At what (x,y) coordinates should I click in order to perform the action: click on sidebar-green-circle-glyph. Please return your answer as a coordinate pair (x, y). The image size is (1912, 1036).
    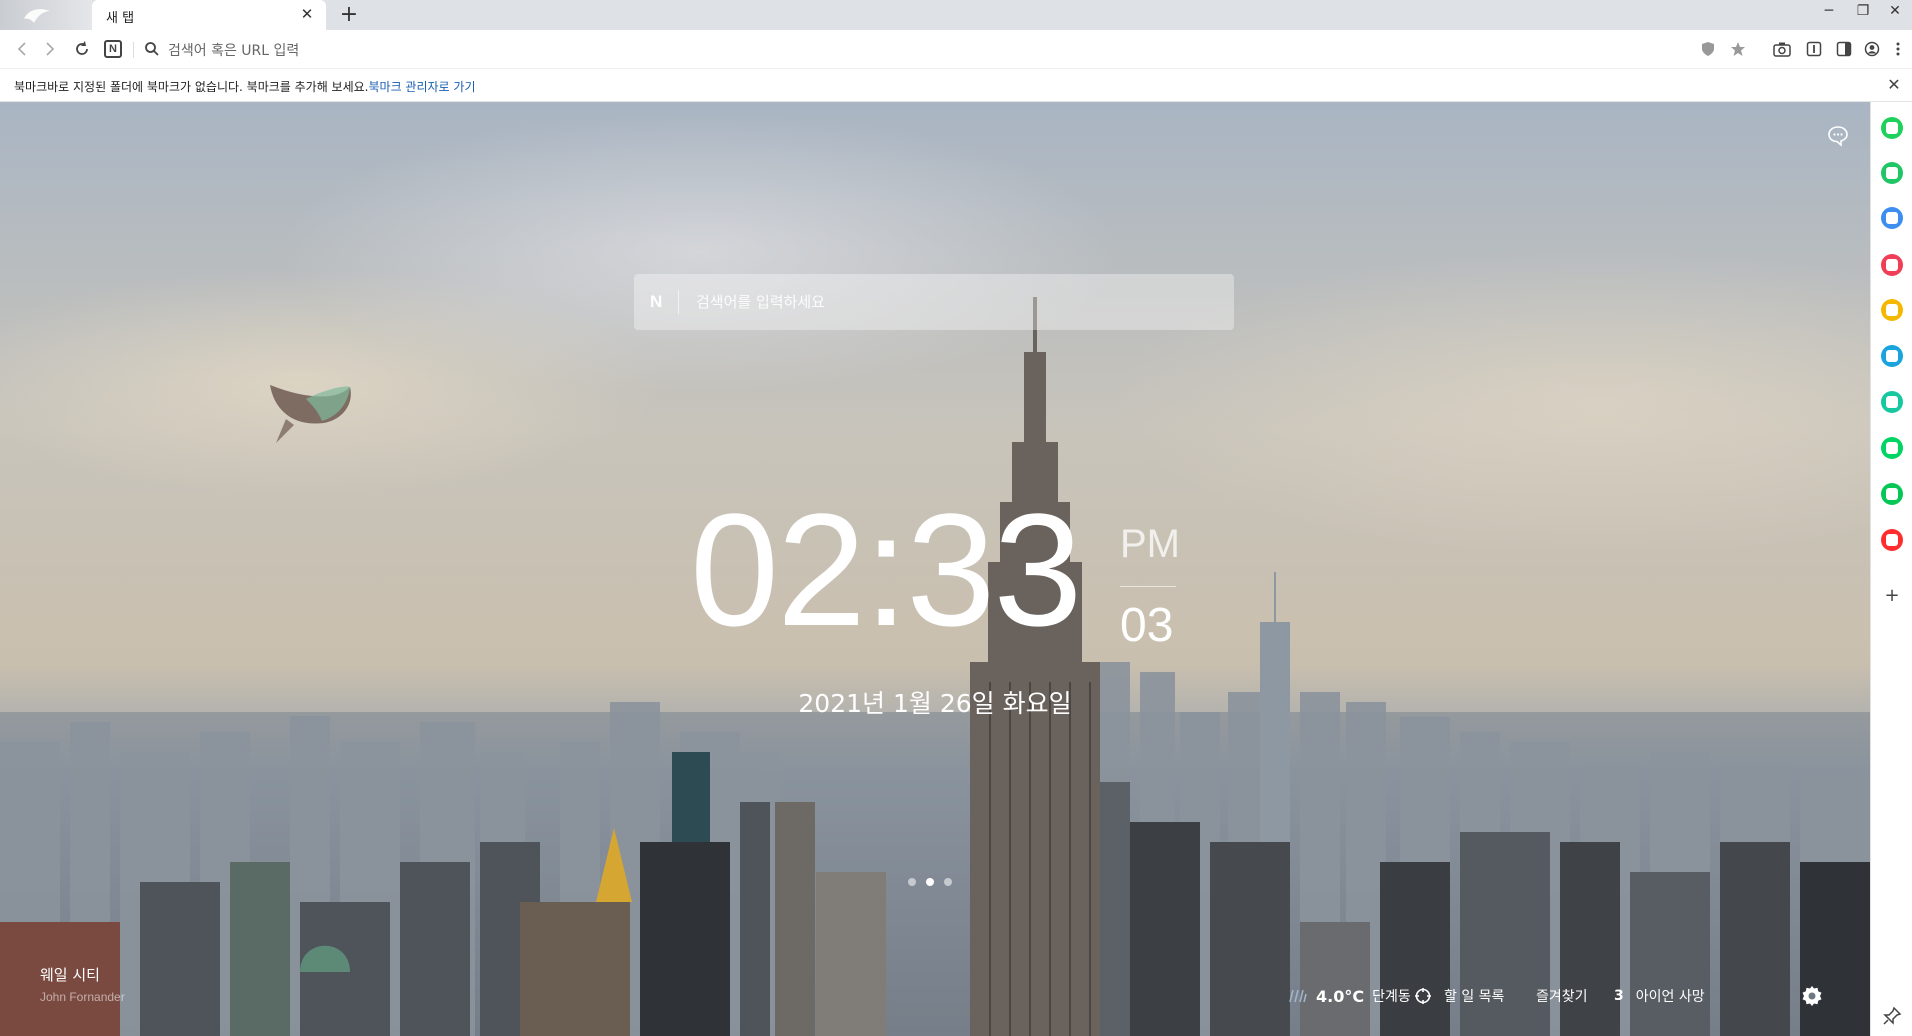
    Looking at the image, I should click on (1892, 128).